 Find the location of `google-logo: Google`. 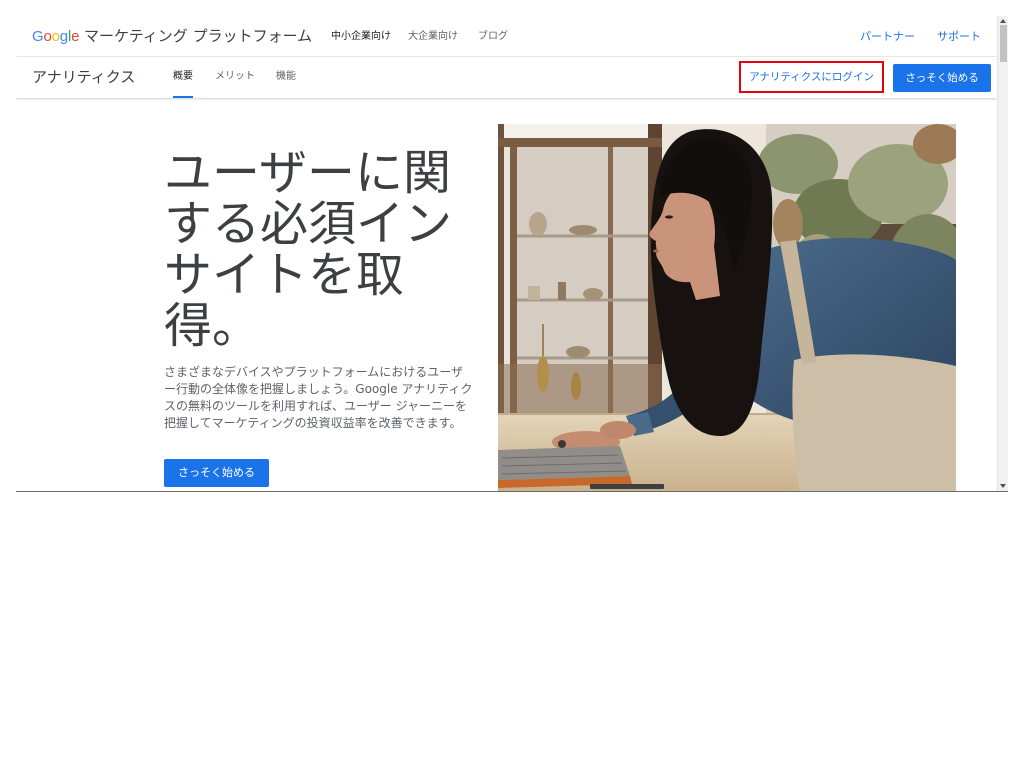

google-logo: Google is located at coordinates (55, 36).